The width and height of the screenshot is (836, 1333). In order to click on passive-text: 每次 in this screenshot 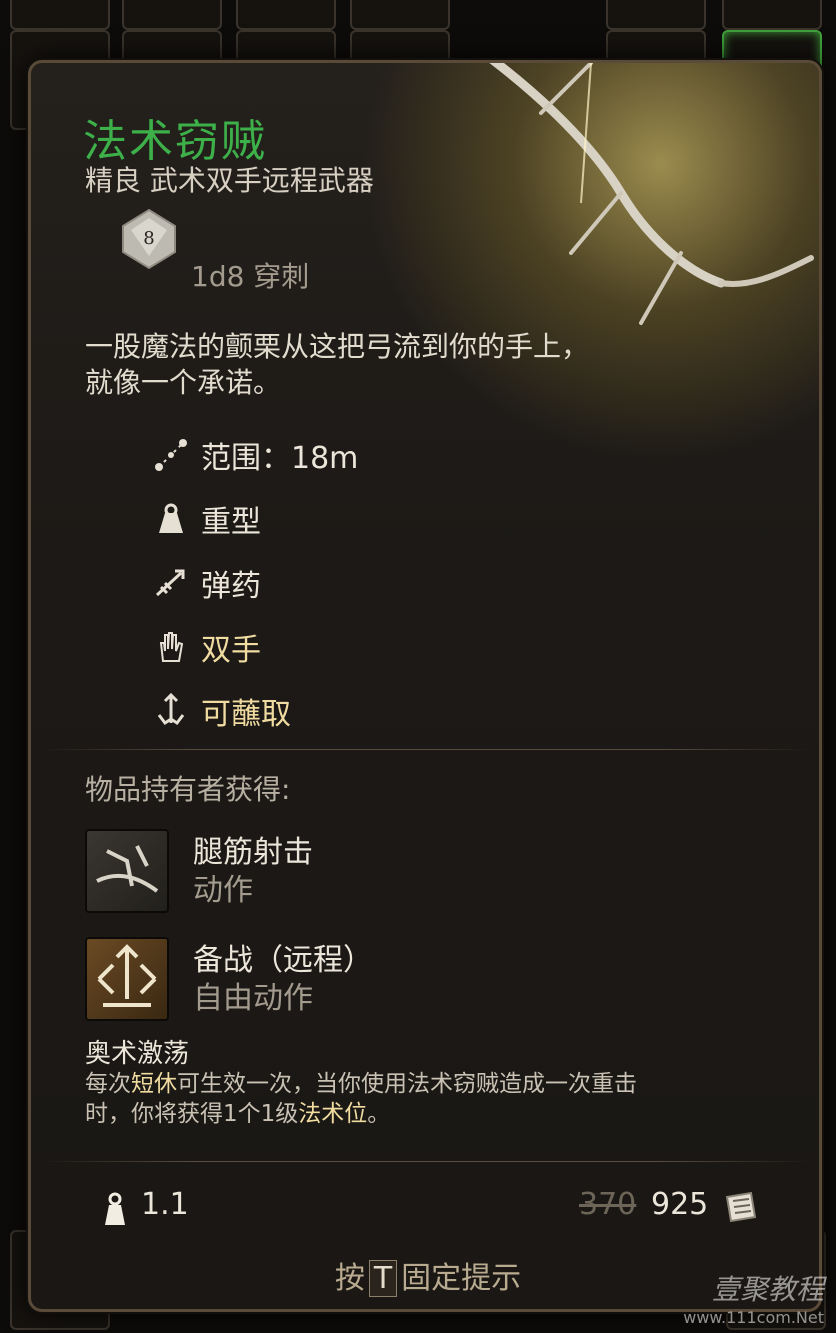, I will do `click(108, 1084)`.